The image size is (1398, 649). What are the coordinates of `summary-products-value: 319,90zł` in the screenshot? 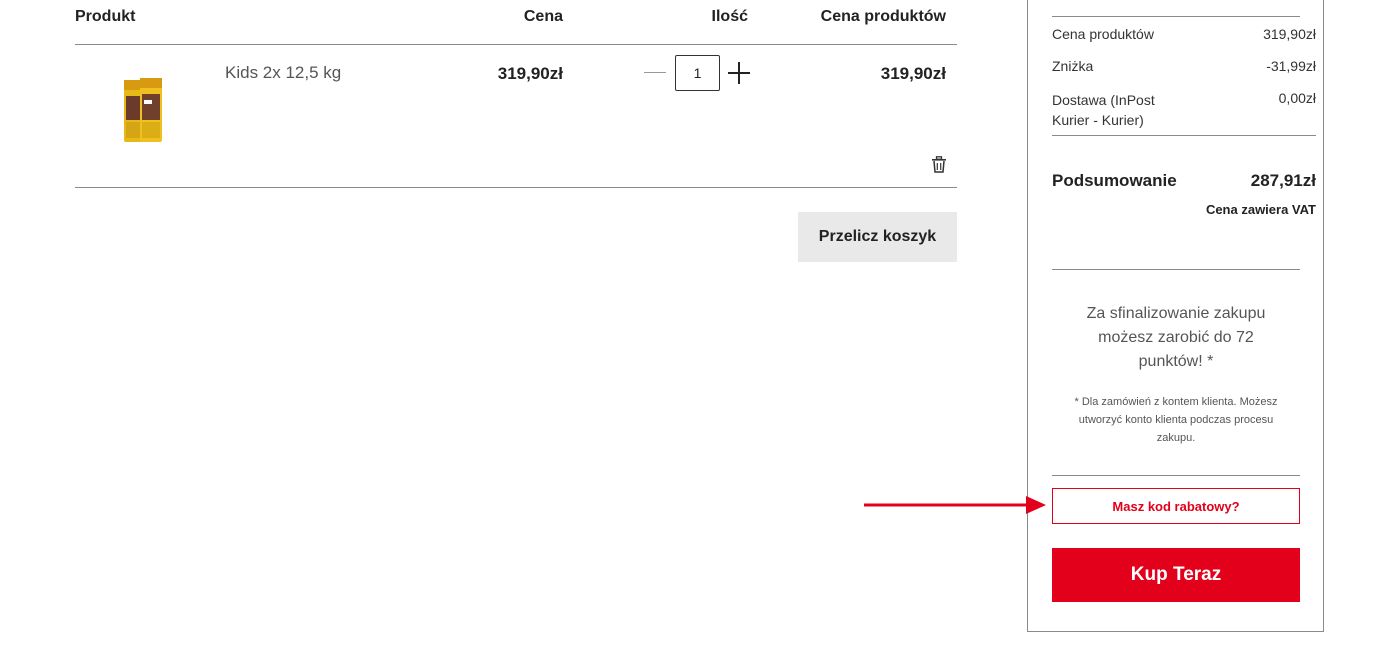 It's located at (1289, 34).